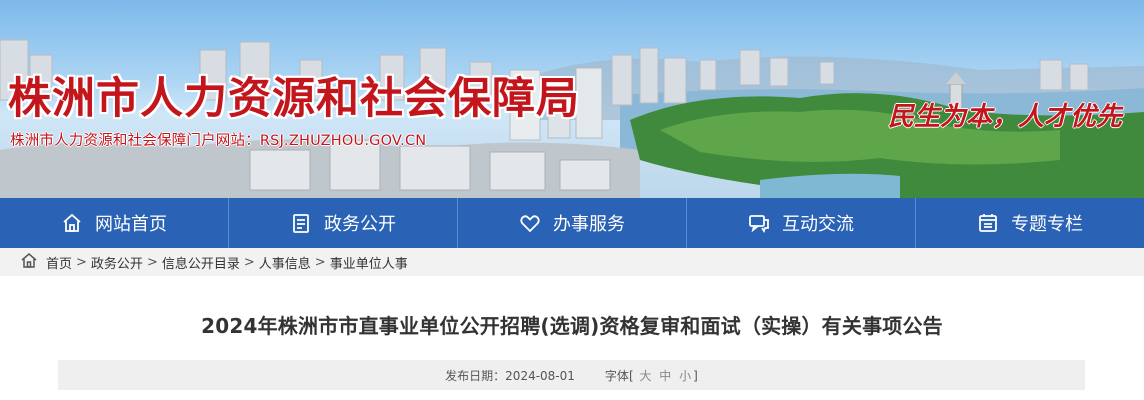 Image resolution: width=1144 pixels, height=400 pixels. Describe the element at coordinates (616, 375) in the screenshot. I see `font-size-label: 字体` at that location.